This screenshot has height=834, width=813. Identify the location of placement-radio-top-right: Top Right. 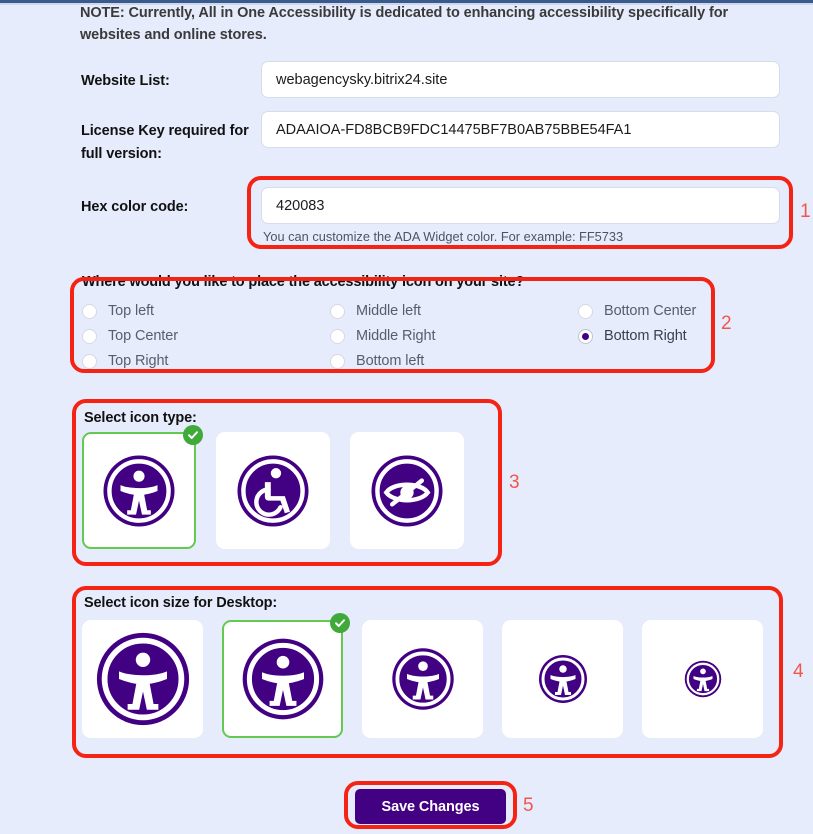
(130, 361).